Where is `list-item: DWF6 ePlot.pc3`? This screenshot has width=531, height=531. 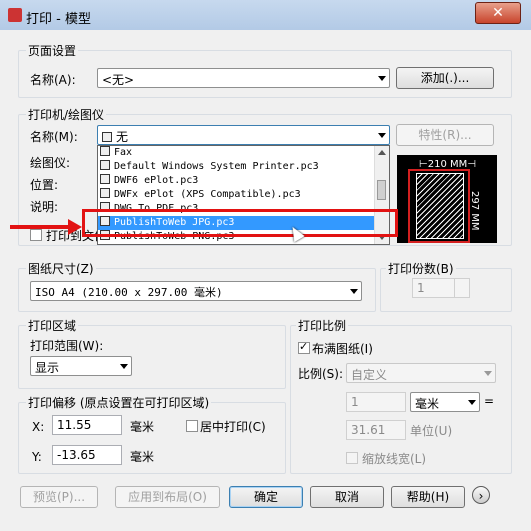 list-item: DWF6 ePlot.pc3 is located at coordinates (149, 181).